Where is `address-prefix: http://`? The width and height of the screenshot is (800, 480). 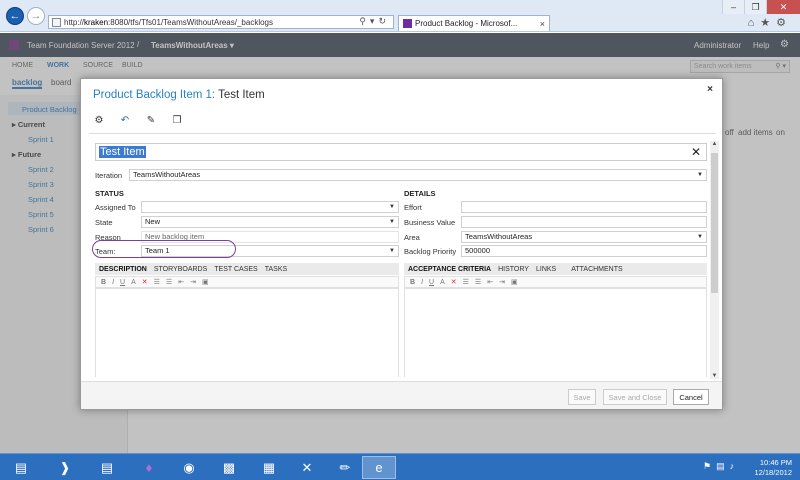 address-prefix: http:// is located at coordinates (74, 22).